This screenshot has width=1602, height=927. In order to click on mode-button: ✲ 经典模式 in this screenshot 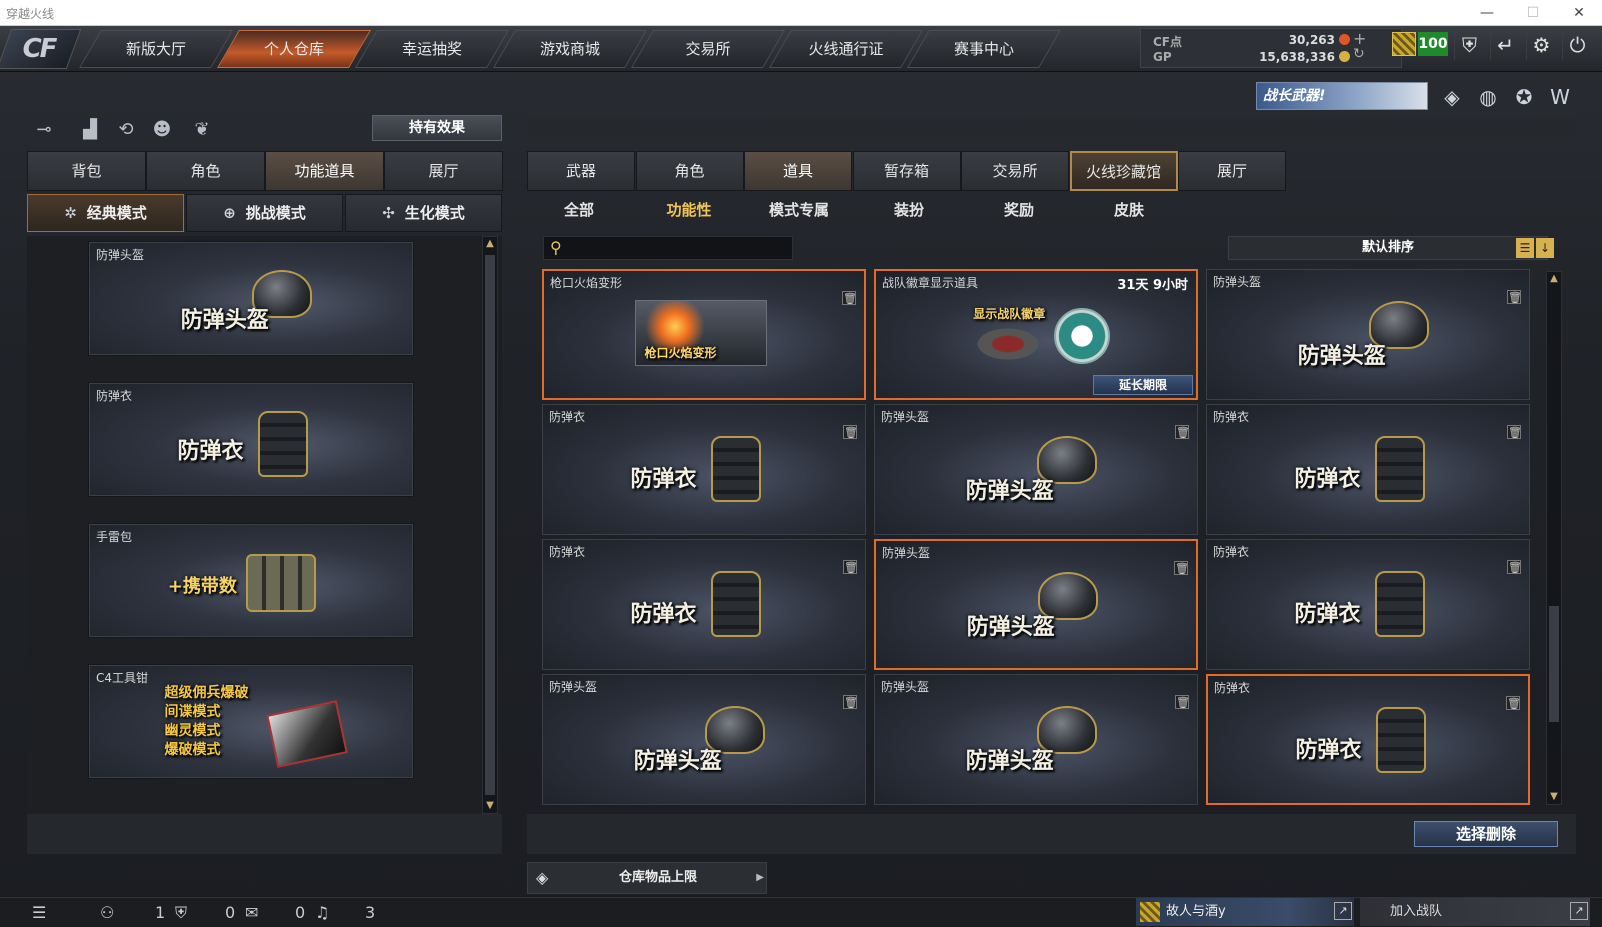, I will do `click(105, 213)`.